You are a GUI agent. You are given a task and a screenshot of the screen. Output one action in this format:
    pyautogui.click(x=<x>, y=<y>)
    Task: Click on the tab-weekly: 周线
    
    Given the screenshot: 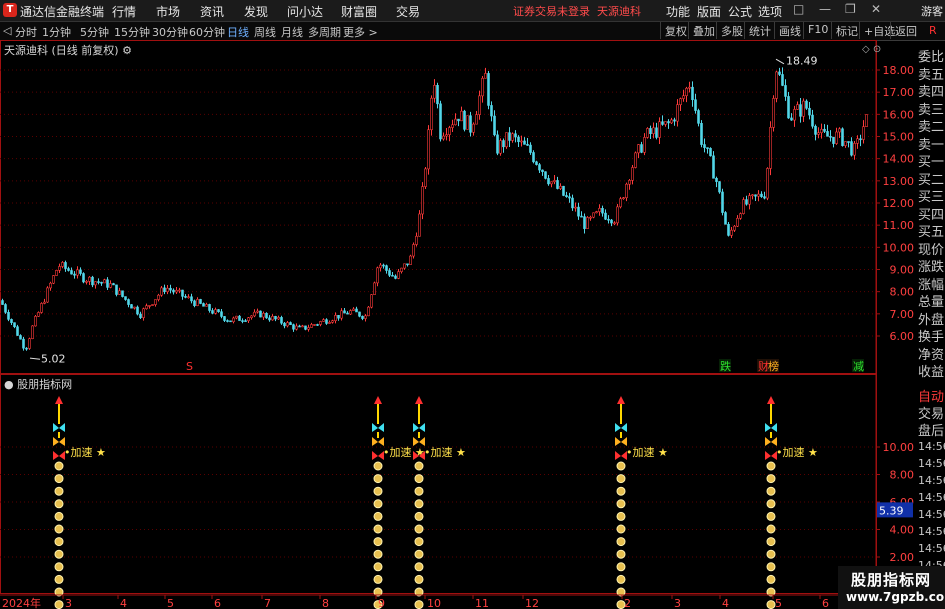 What is the action you would take?
    pyautogui.click(x=265, y=32)
    